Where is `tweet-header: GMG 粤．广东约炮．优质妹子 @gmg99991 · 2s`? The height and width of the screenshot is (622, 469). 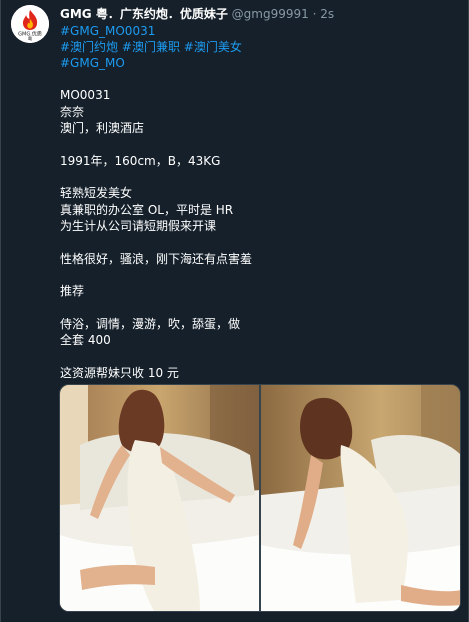
tweet-header: GMG 粤．广东约炮．优质妹子 @gmg99991 · 2s is located at coordinates (261, 14).